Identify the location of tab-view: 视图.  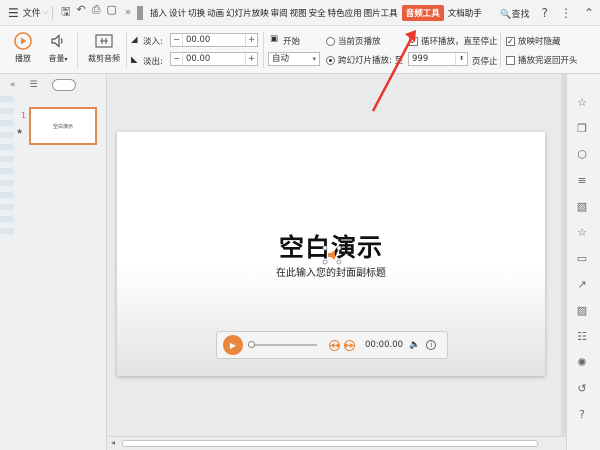
(298, 13).